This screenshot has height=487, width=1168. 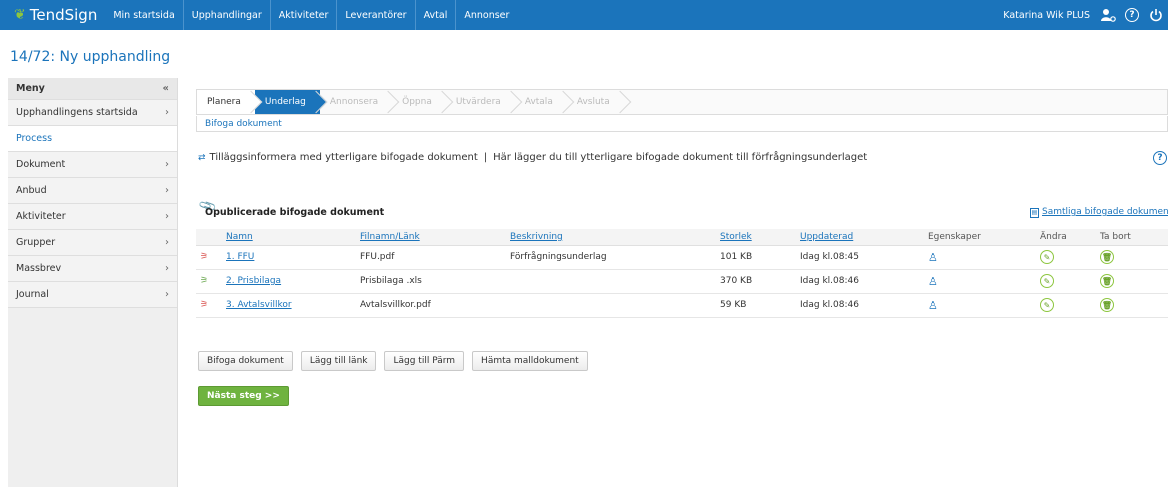 I want to click on cell-name: 3. Avtalsvillkor, so click(x=289, y=305).